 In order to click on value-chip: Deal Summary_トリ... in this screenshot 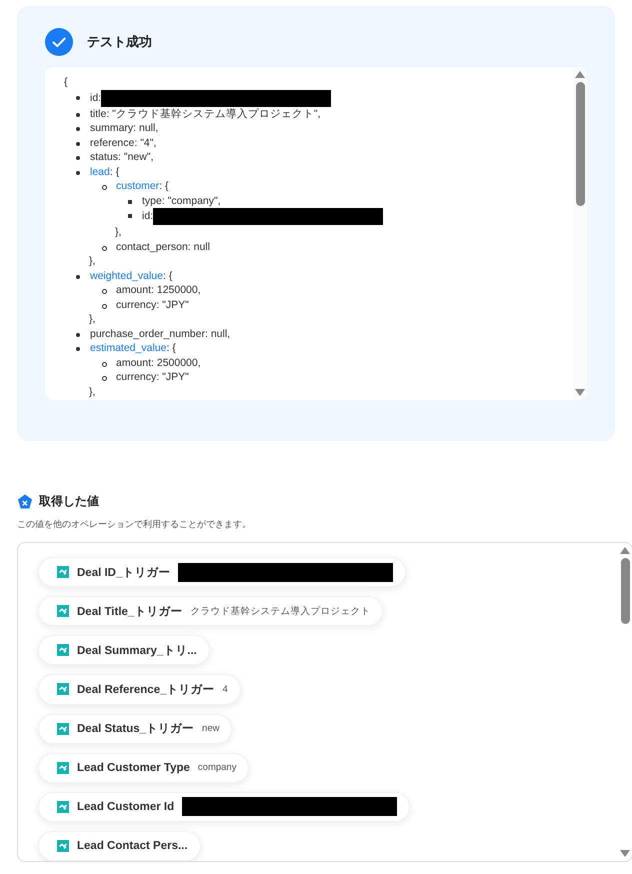, I will do `click(124, 650)`.